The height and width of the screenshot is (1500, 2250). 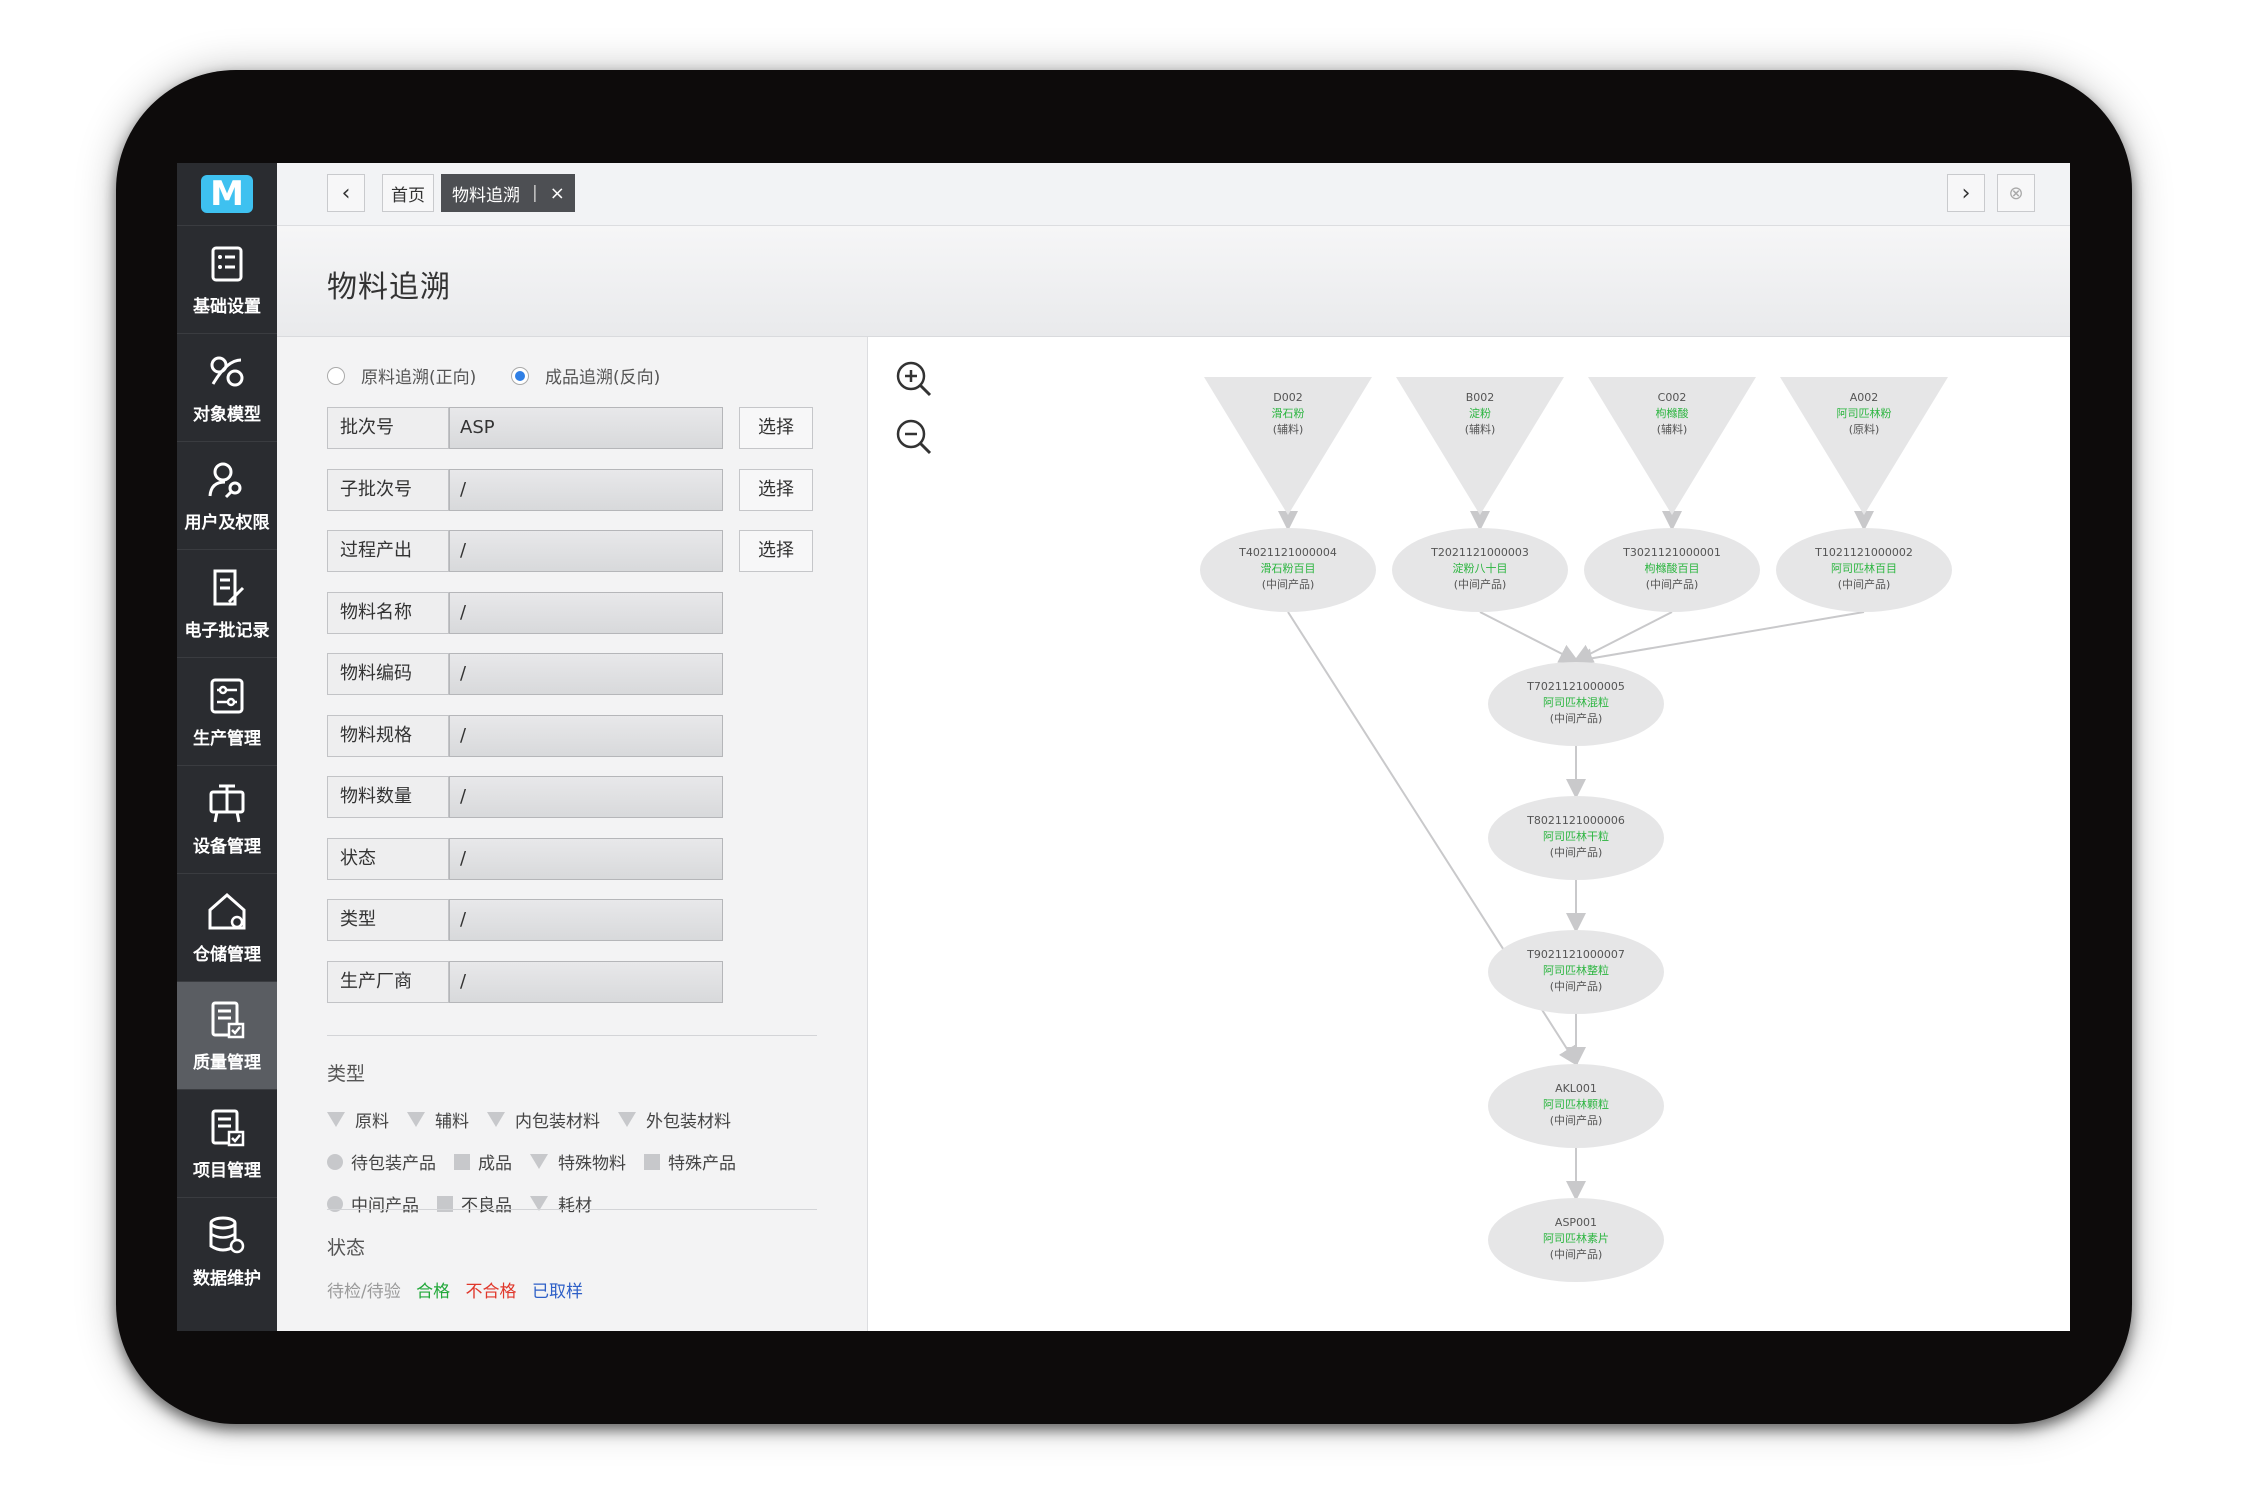 What do you see at coordinates (557, 1292) in the screenshot?
I see `status-sampled: 已取样` at bounding box center [557, 1292].